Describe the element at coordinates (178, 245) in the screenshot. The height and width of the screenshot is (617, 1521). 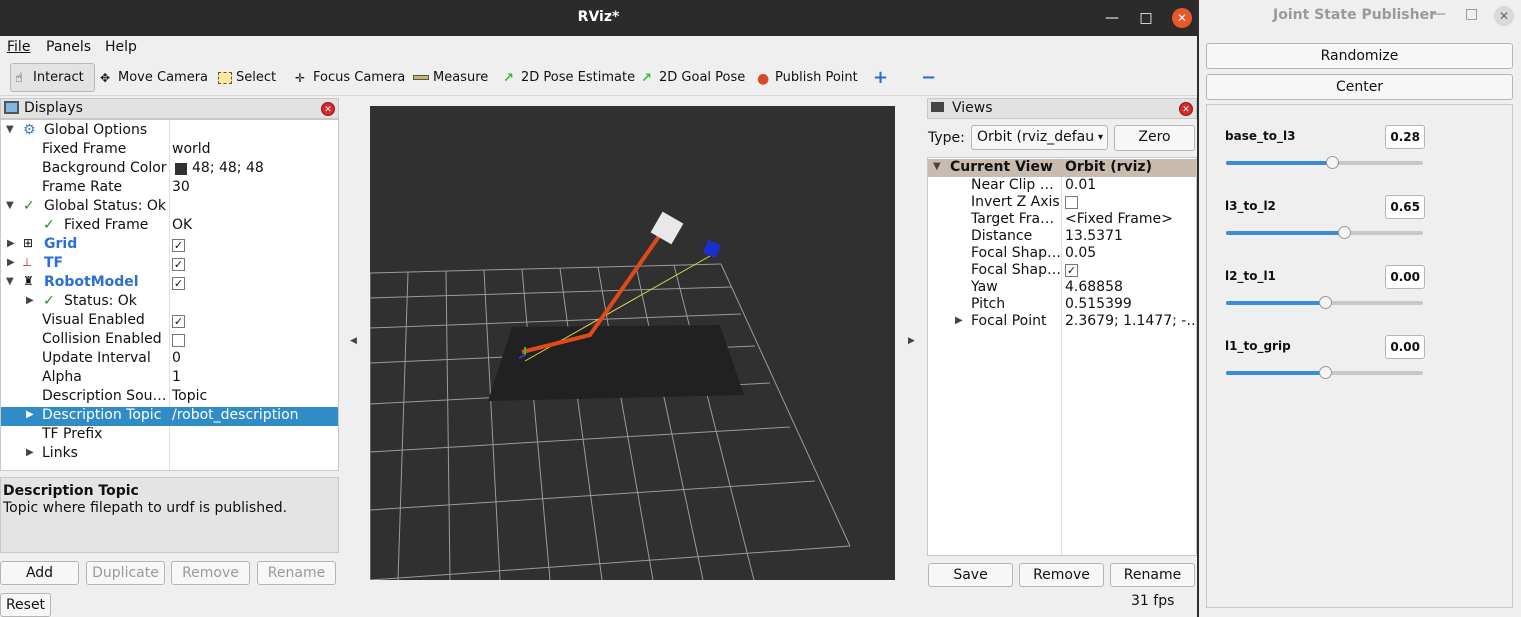
I see `grid-checkbox: ✓` at that location.